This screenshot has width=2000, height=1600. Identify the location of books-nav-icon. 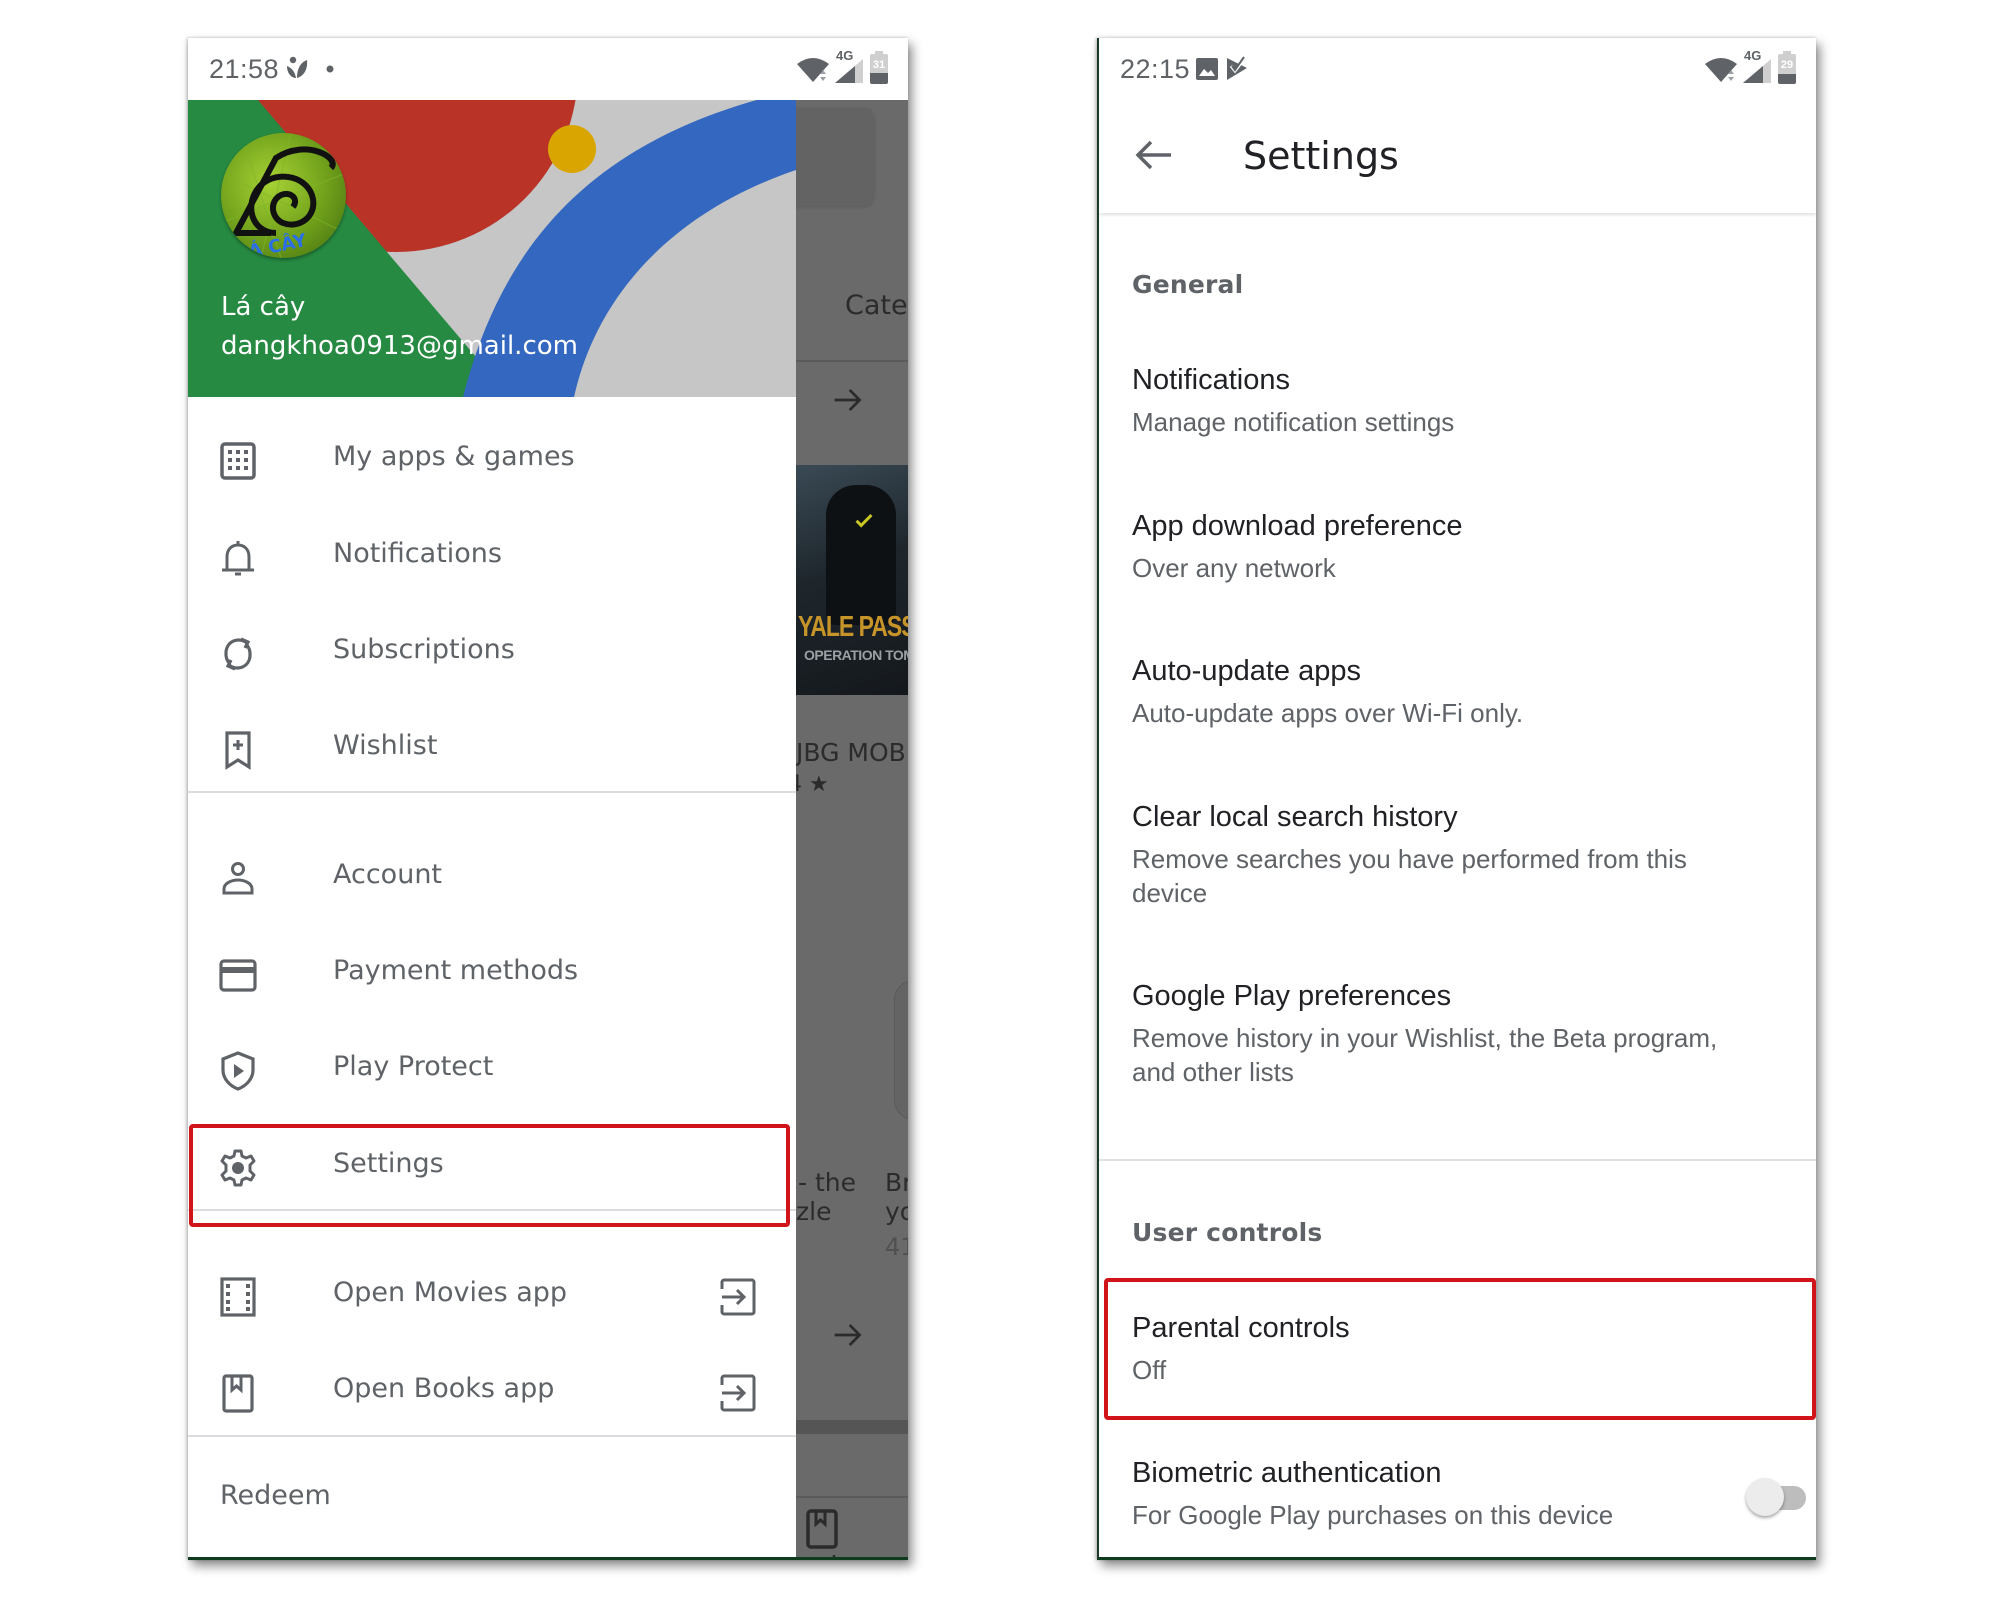
(822, 1529).